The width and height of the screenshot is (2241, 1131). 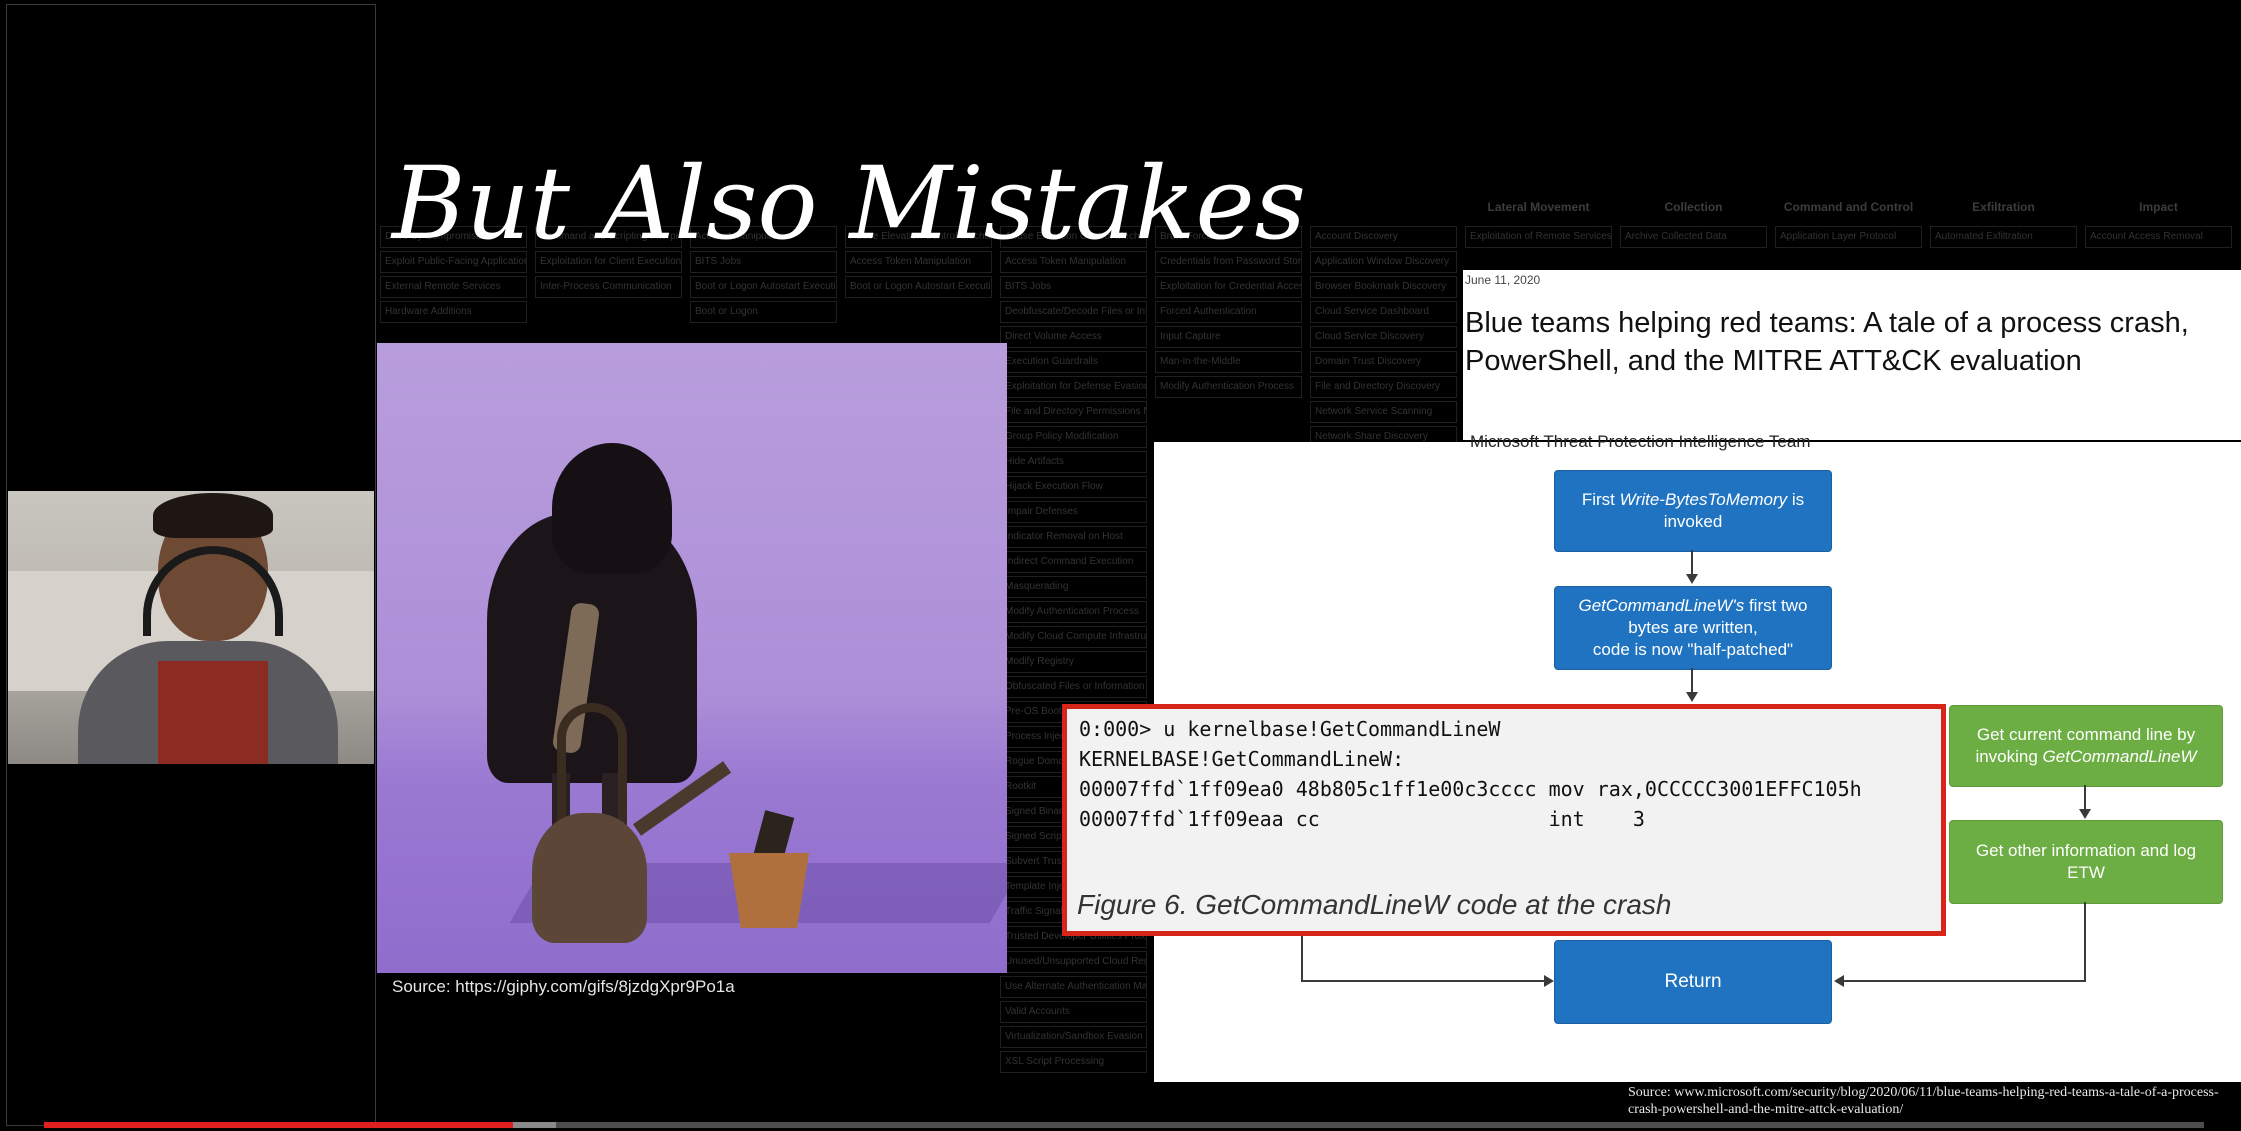 What do you see at coordinates (769, 890) in the screenshot?
I see `flower-pot` at bounding box center [769, 890].